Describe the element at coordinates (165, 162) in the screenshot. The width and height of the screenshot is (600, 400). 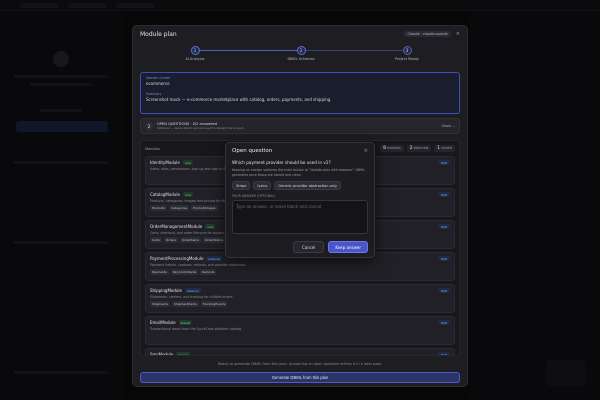
I see `module-name: IdentityModule` at that location.